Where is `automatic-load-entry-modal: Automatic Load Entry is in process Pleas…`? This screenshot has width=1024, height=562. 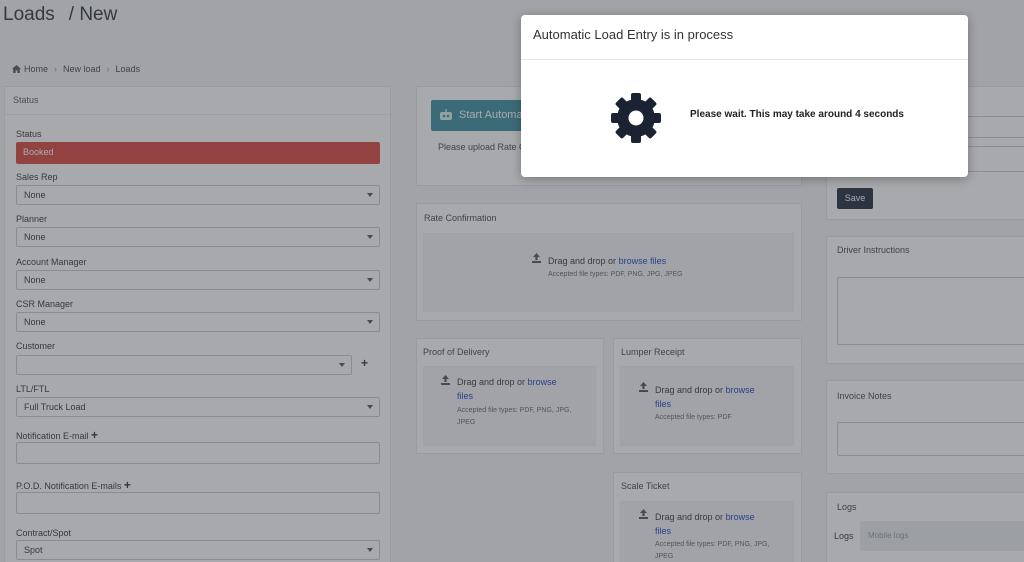
automatic-load-entry-modal: Automatic Load Entry is in process Pleas… is located at coordinates (744, 96).